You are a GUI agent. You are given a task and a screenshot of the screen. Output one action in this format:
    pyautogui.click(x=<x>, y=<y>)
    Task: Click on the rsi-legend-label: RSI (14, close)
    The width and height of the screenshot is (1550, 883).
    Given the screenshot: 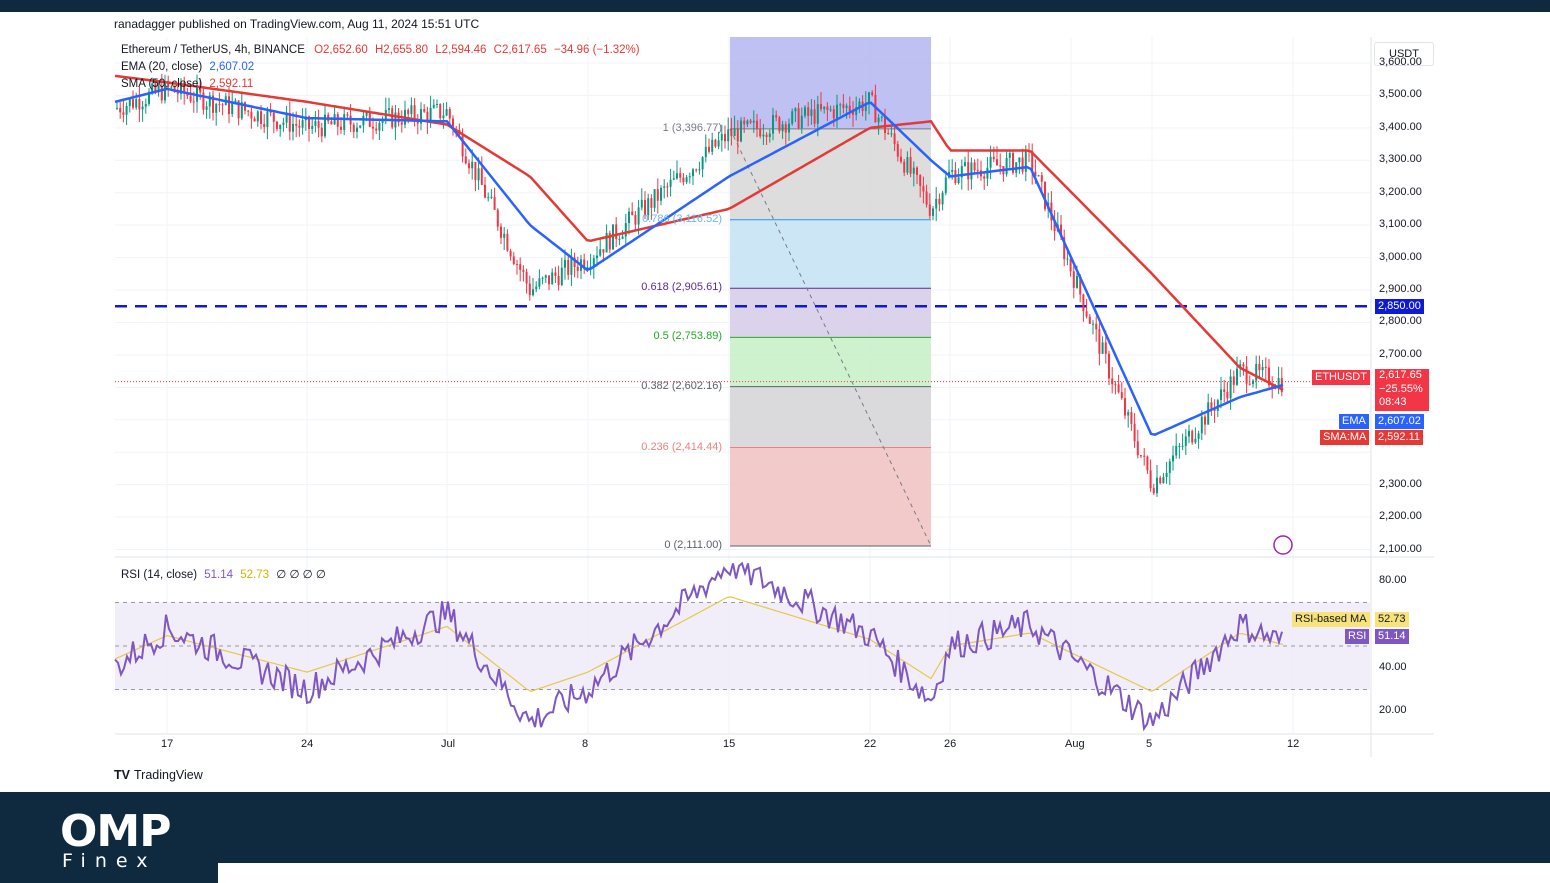 What is the action you would take?
    pyautogui.click(x=159, y=575)
    